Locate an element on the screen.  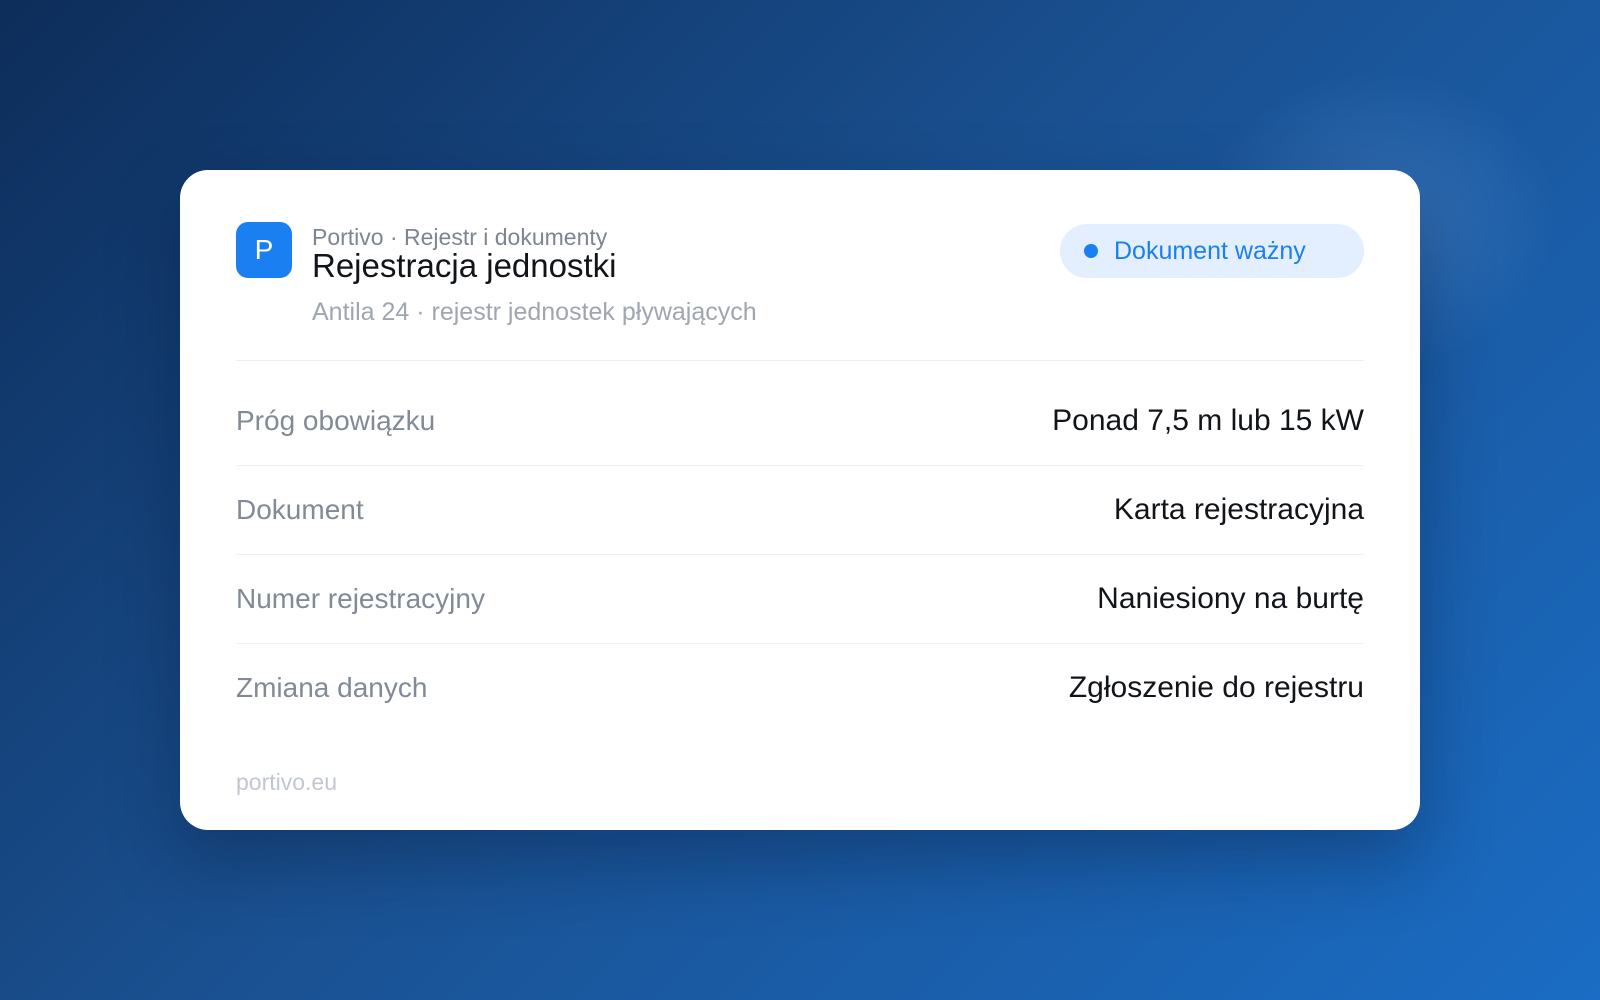
app-logo: P is located at coordinates (264, 250).